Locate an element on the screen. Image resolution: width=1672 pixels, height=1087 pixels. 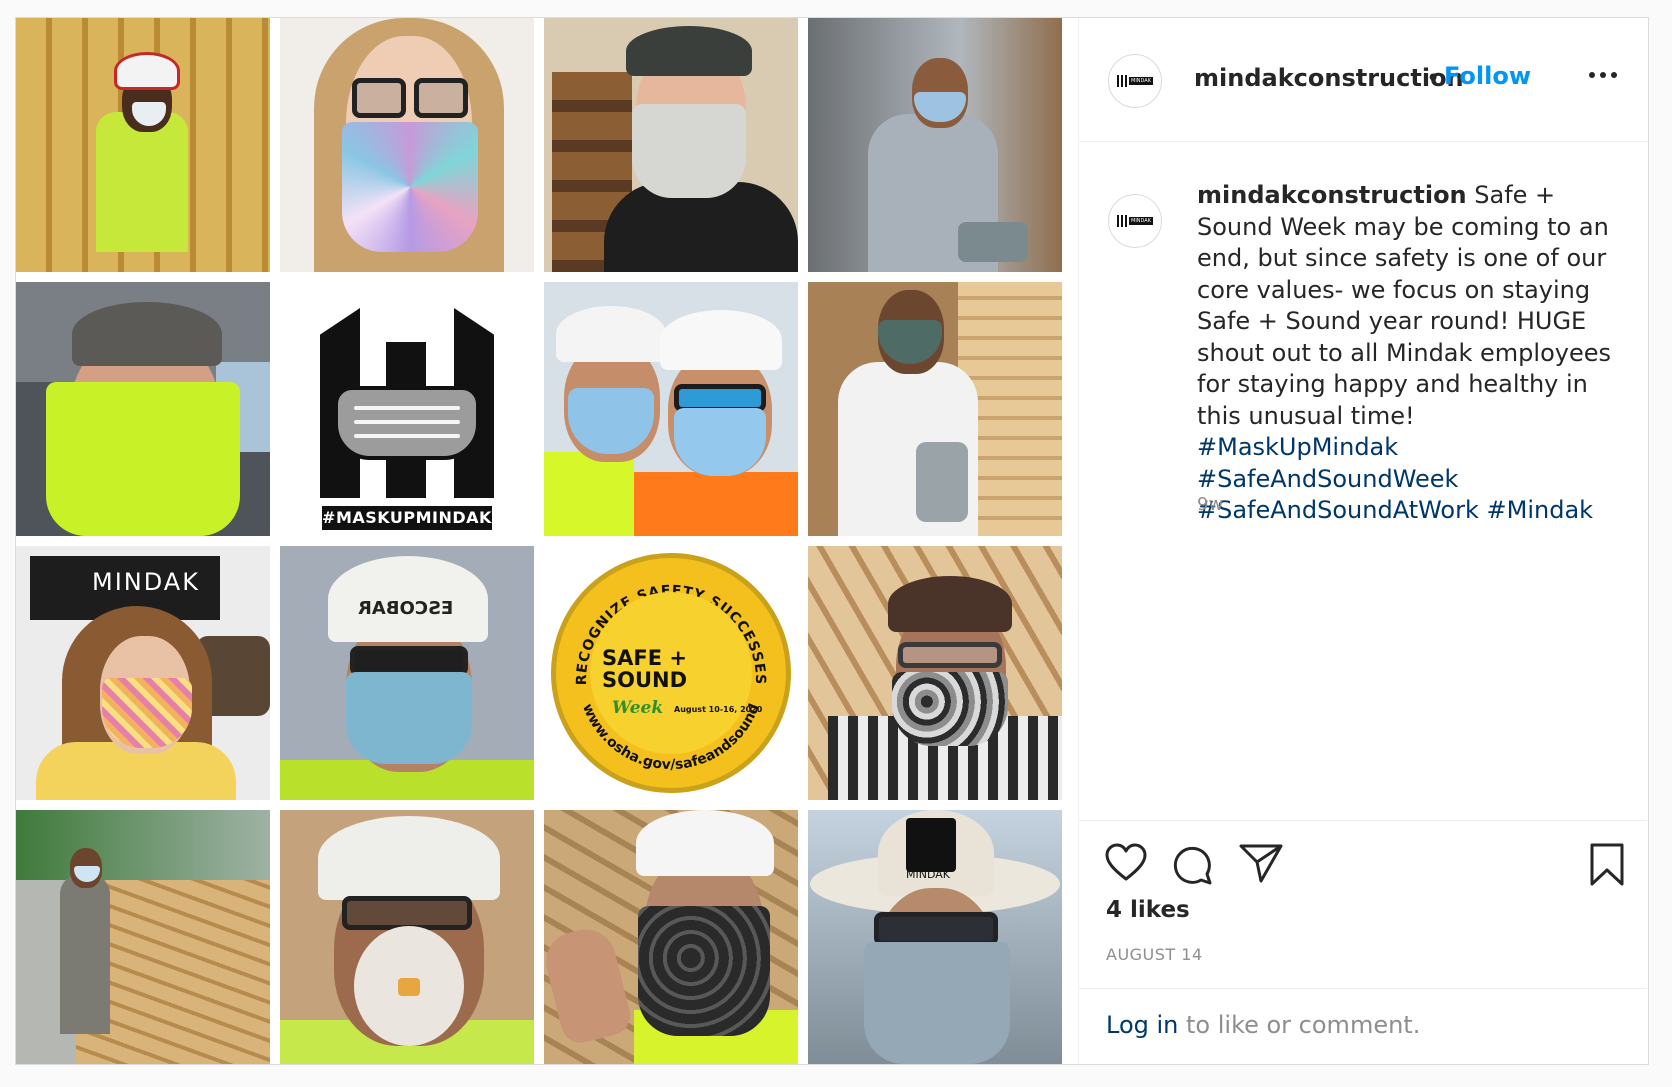
login-prompt: Log in to like or comment. is located at coordinates (1363, 1026).